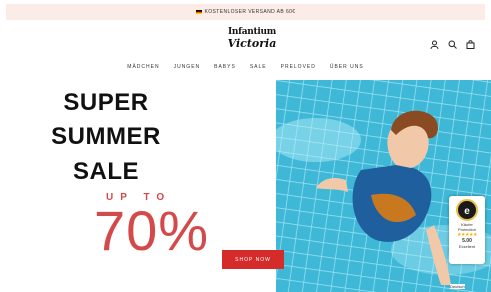 The image size is (491, 292). I want to click on language-label: Deutsch, so click(457, 286).